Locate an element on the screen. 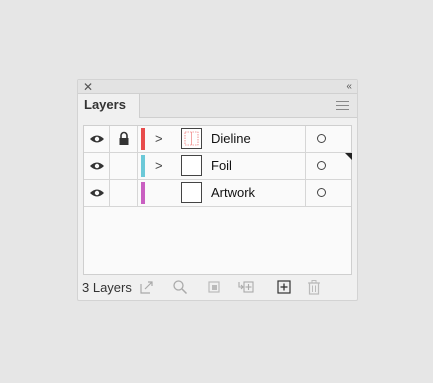 The image size is (433, 383). export-icon is located at coordinates (147, 287).